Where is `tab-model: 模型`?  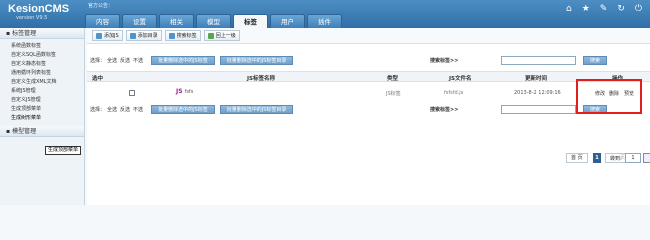 tab-model: 模型 is located at coordinates (213, 21).